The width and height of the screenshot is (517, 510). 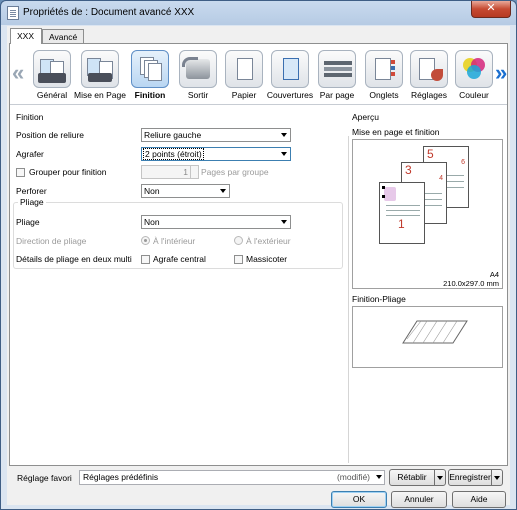 I want to click on tab-xxx: XXX, so click(x=26, y=36).